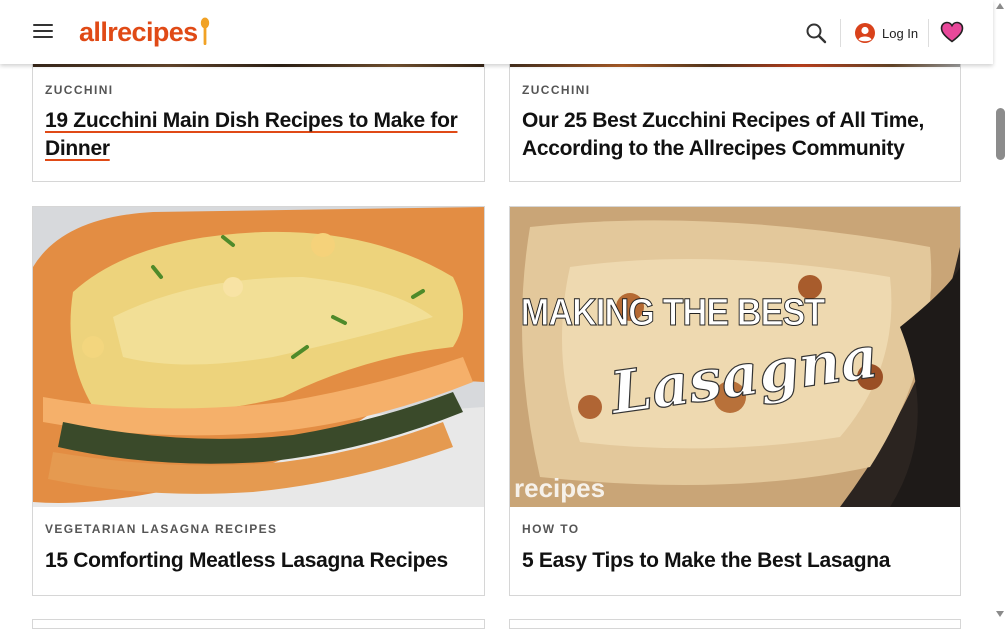 The width and height of the screenshot is (1008, 629). I want to click on card-title: 5 Easy Tips to Make the Best Lasagna, so click(734, 561).